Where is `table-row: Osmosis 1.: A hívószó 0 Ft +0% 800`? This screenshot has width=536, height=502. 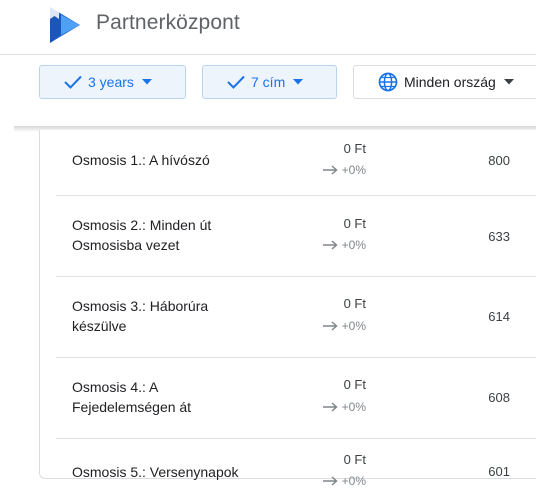
table-row: Osmosis 1.: A hívószó 0 Ft +0% 800 is located at coordinates (296, 163).